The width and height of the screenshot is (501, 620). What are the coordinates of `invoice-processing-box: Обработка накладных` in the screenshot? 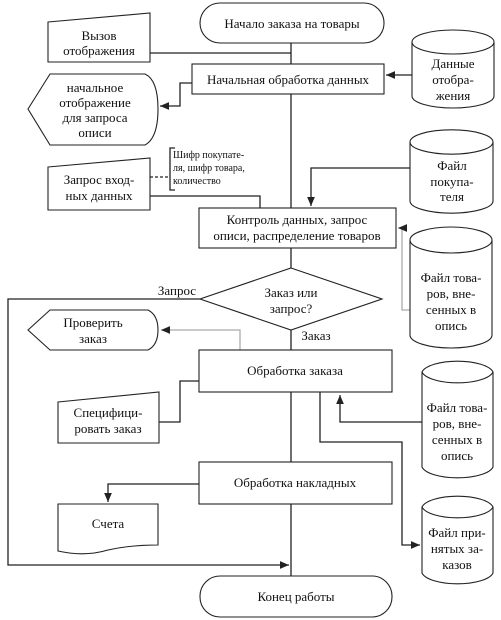 It's located at (295, 483).